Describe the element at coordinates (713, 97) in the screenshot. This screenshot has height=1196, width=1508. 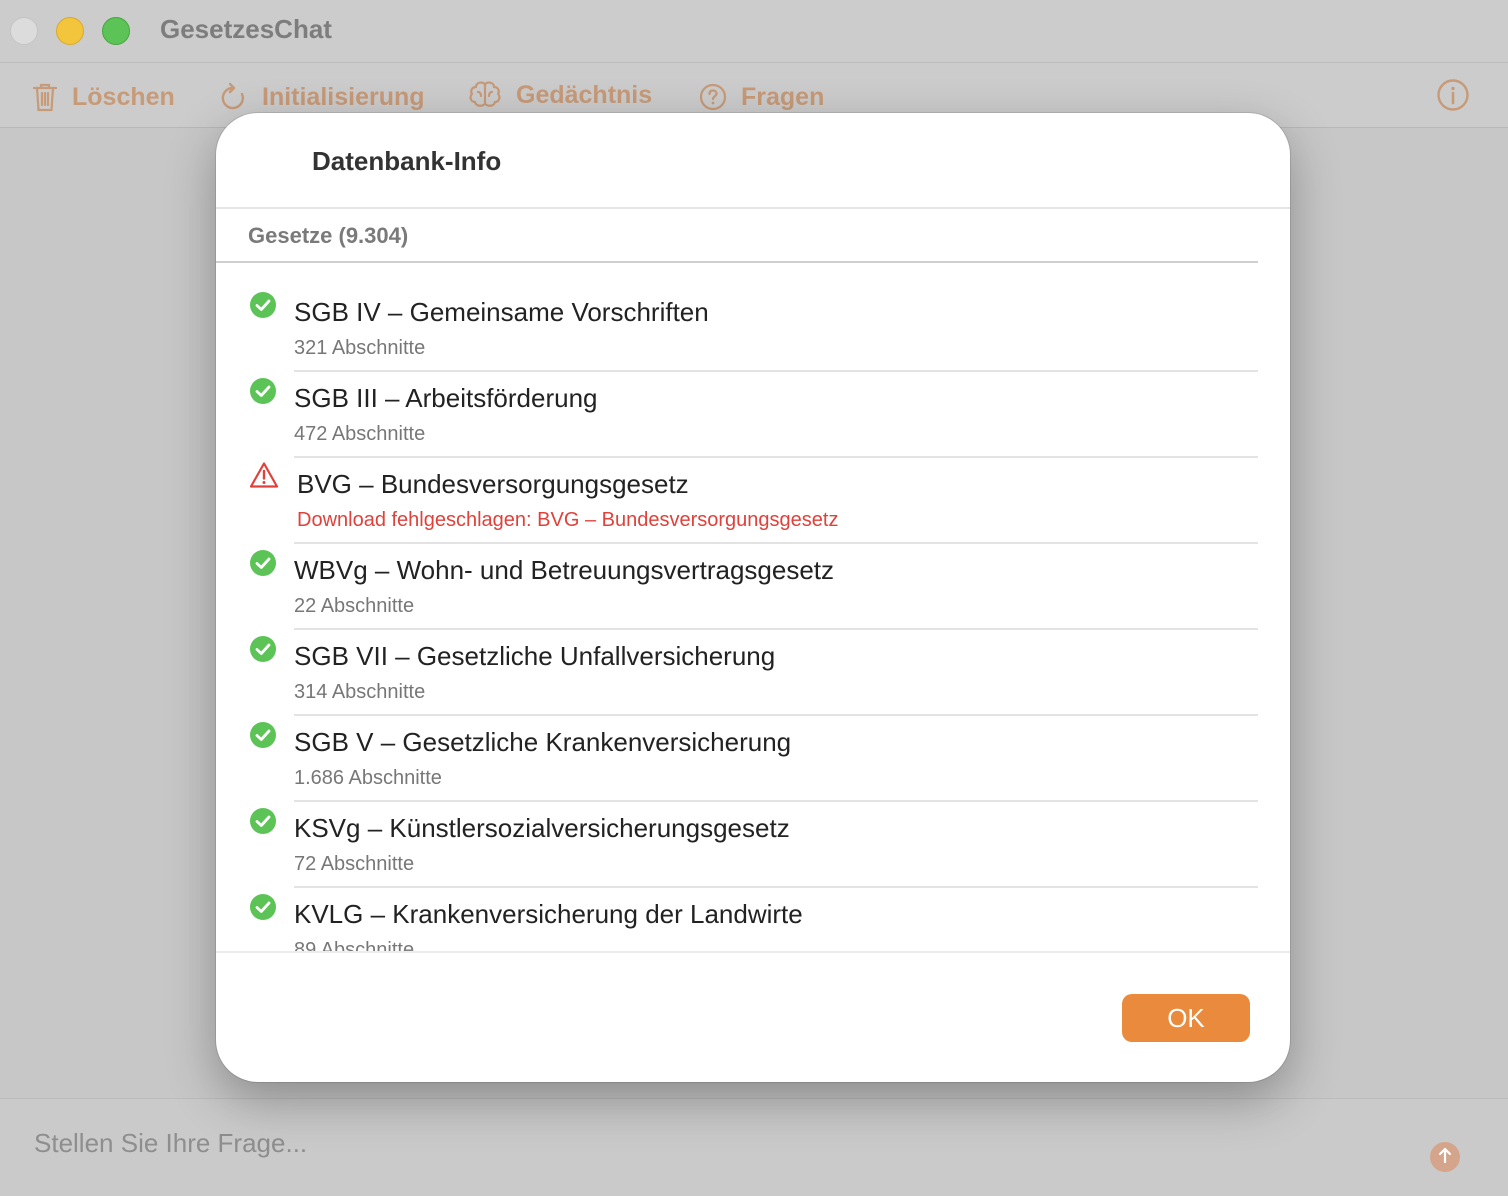
I see `question-circle-icon` at that location.